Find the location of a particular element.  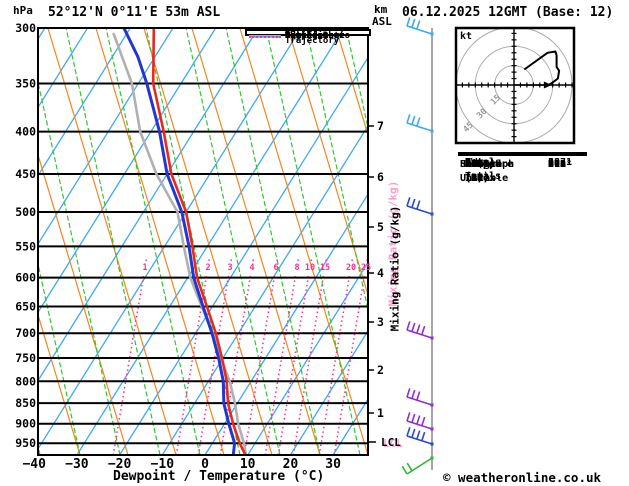

pressure-tick-label: 800 is located at coordinates (25, 381).